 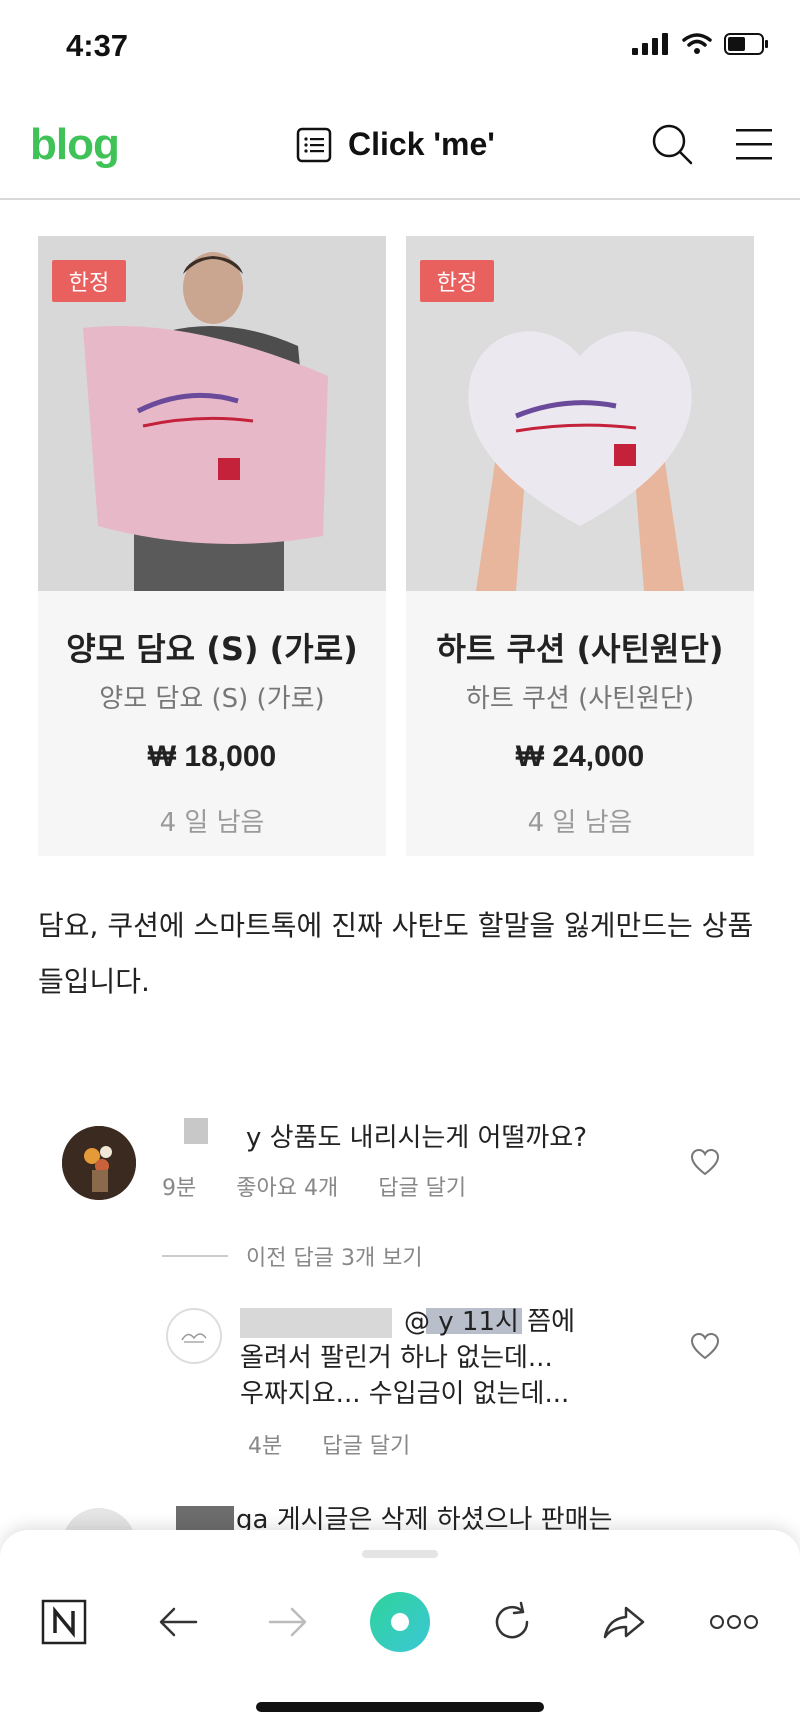 I want to click on product-subtitle: 양모 담요 (S) (가로), so click(x=212, y=699).